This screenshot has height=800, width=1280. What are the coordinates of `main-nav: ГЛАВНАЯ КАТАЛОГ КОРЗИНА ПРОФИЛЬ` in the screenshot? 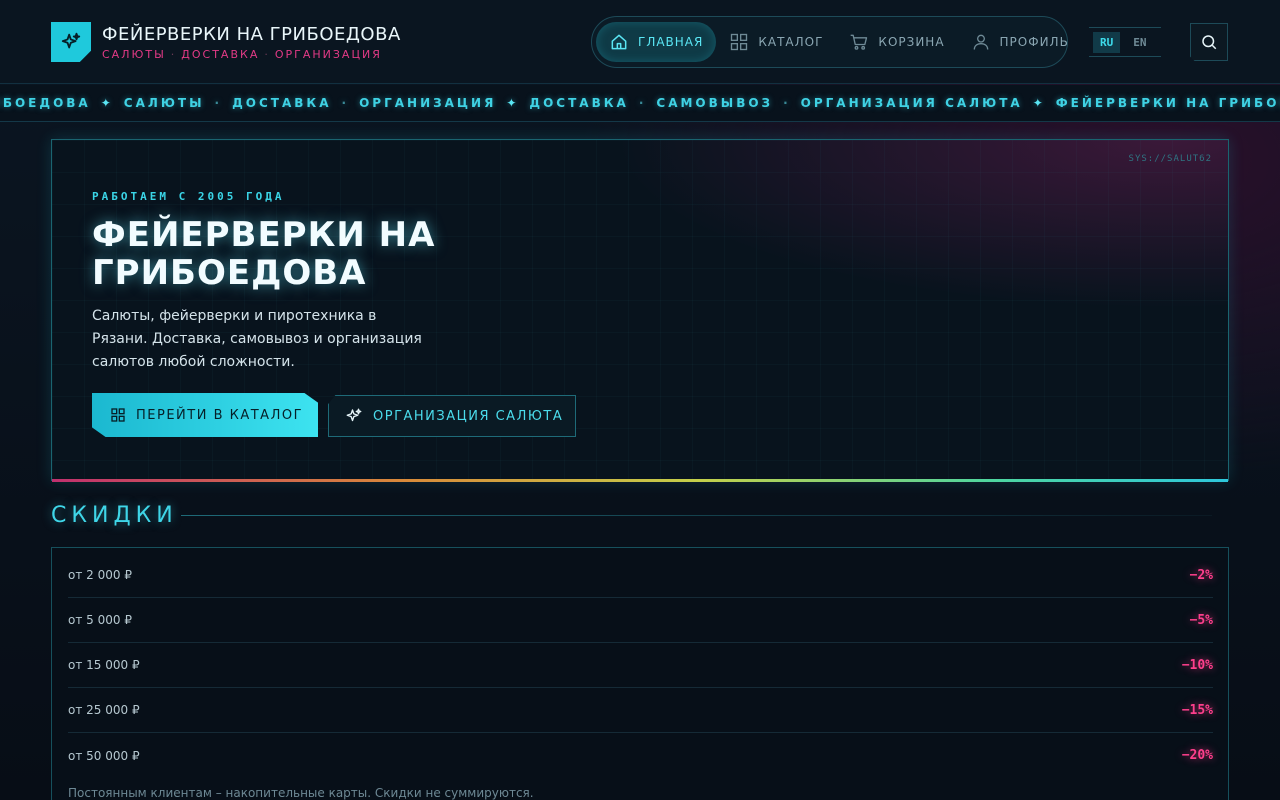 It's located at (829, 42).